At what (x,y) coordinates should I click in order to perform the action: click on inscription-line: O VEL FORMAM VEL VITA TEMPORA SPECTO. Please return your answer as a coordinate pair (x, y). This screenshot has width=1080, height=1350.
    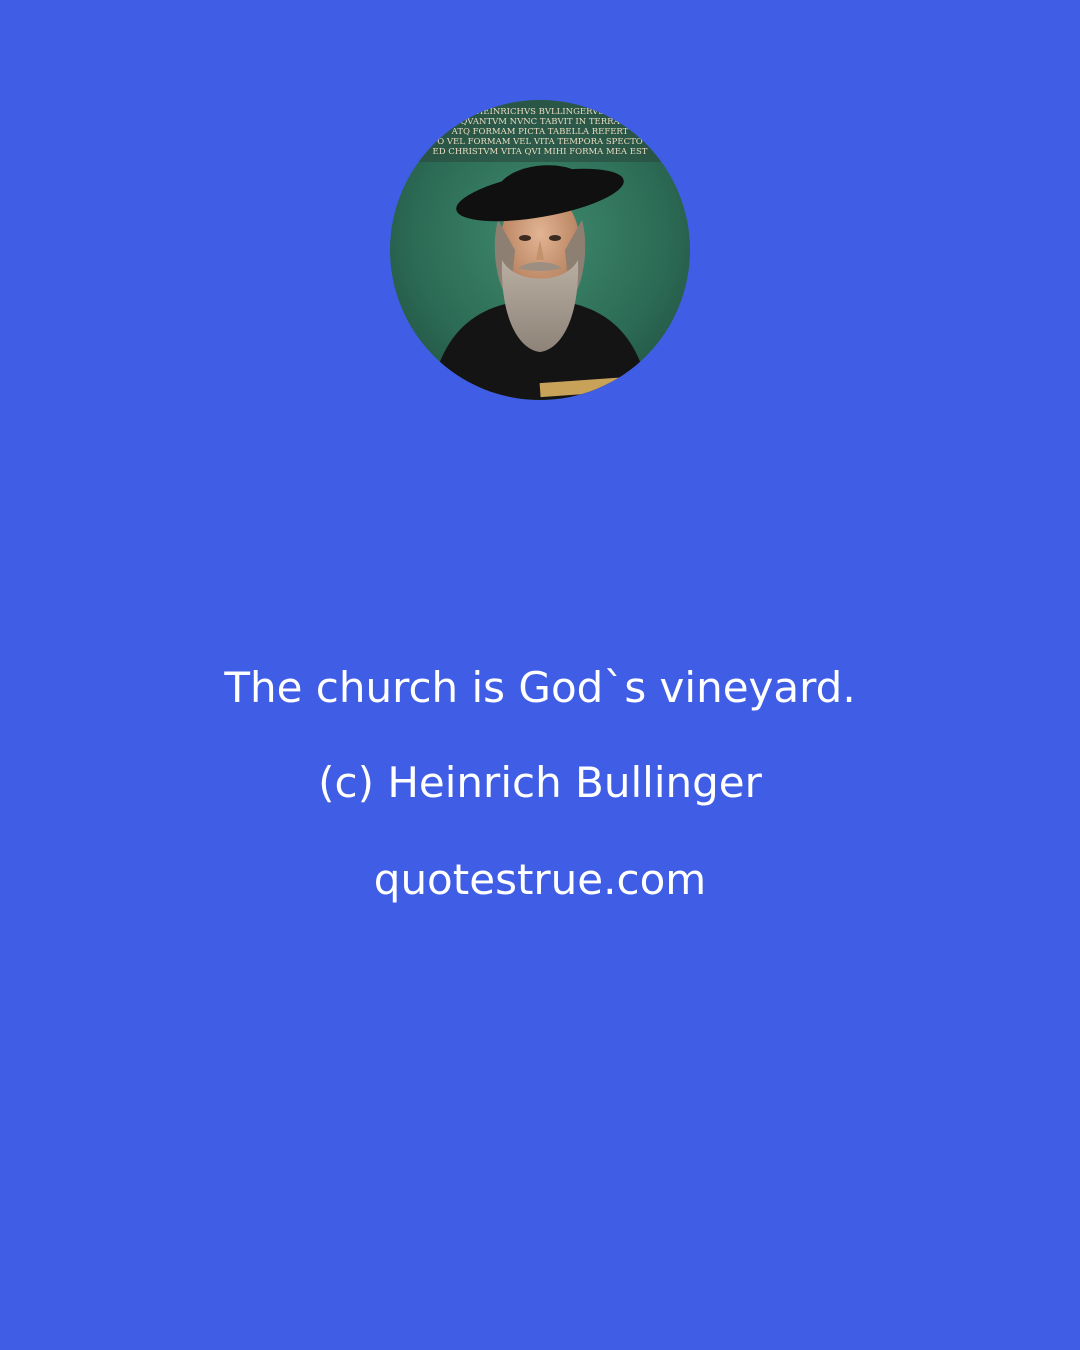
    Looking at the image, I should click on (540, 142).